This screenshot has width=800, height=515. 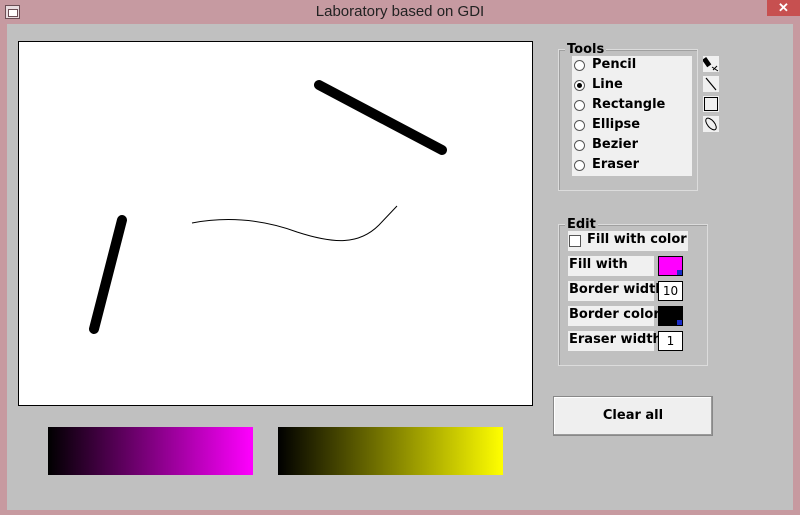 What do you see at coordinates (615, 144) in the screenshot?
I see `radio-label: Bezier` at bounding box center [615, 144].